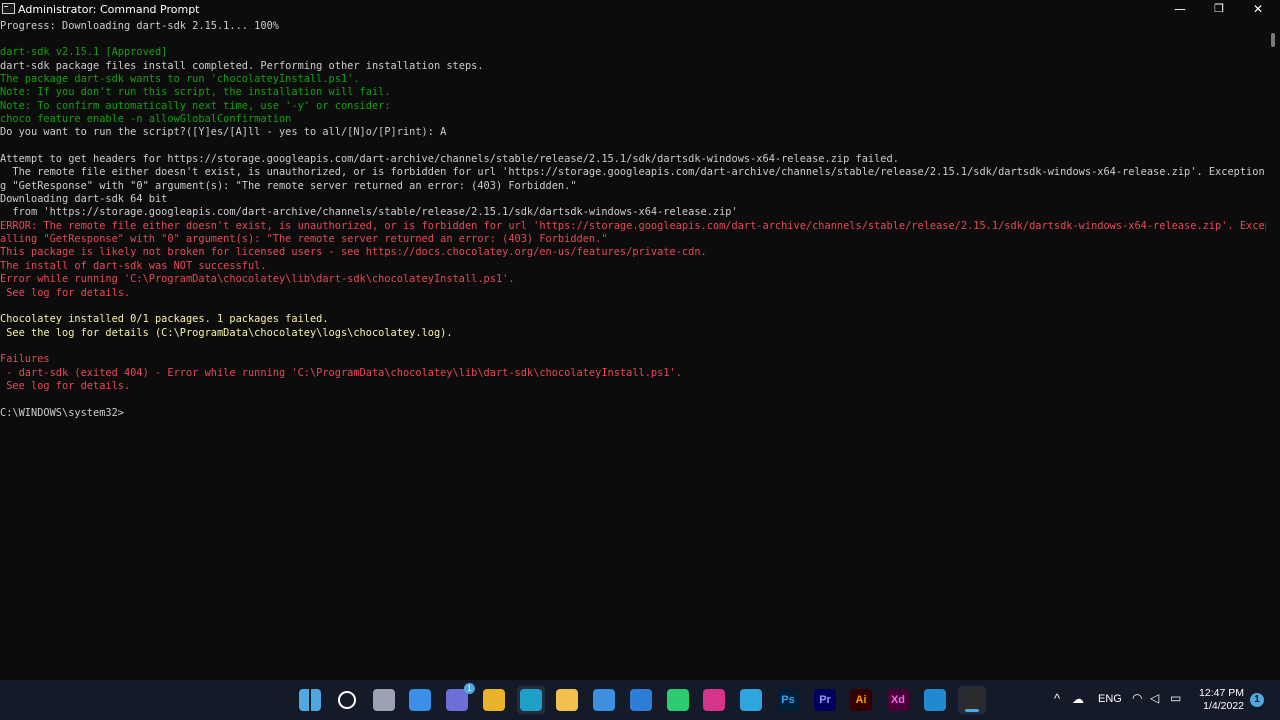 Image resolution: width=1280 pixels, height=720 pixels. I want to click on notification-center-badge: 1, so click(1257, 700).